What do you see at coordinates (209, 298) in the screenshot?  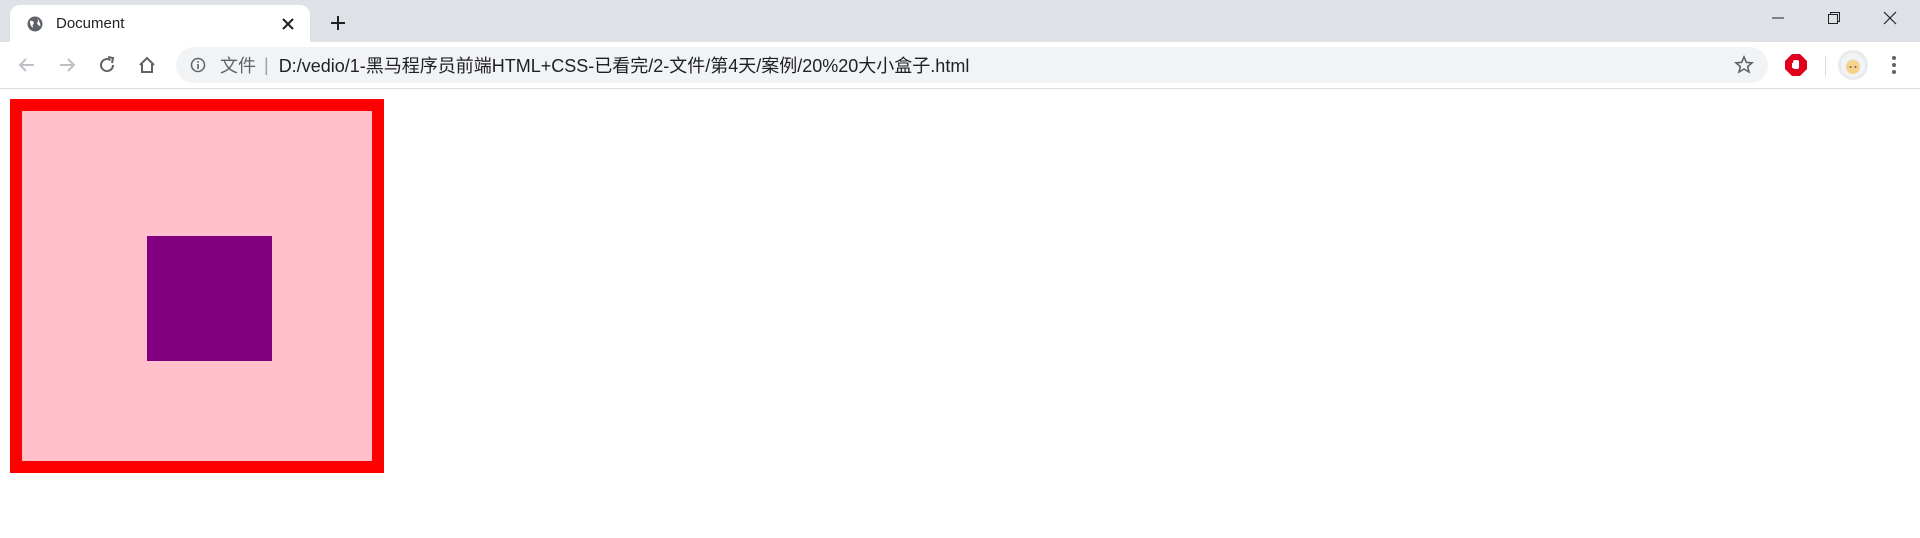 I see `inner-box` at bounding box center [209, 298].